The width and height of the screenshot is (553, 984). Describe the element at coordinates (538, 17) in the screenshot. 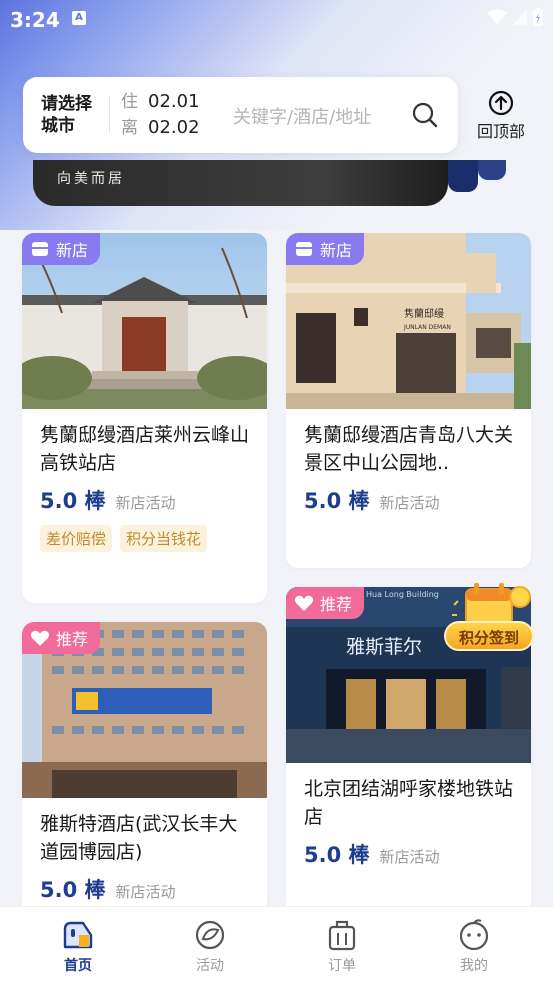

I see `battery-icon` at that location.